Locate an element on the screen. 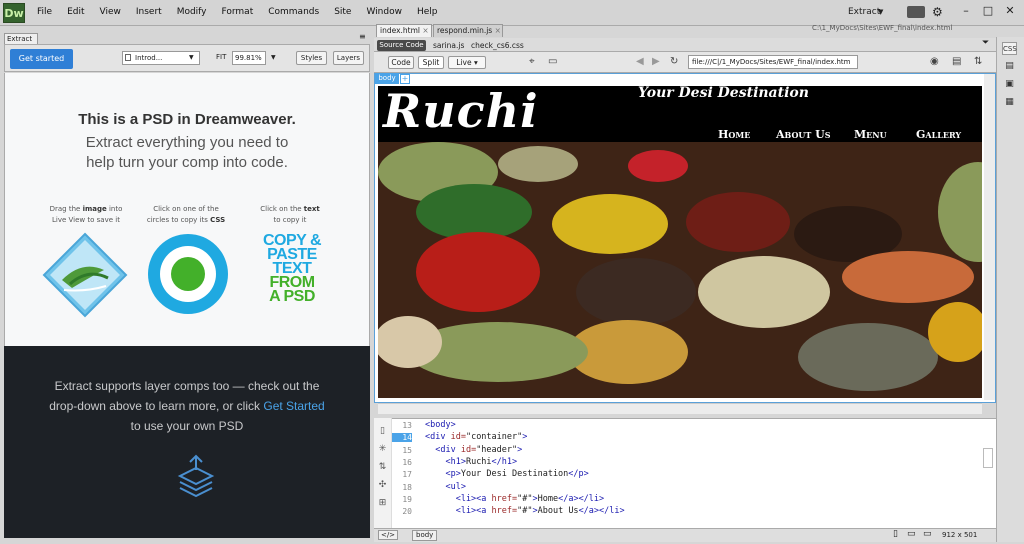 This screenshot has height=544, width=1024. status-bar is located at coordinates (685, 535).